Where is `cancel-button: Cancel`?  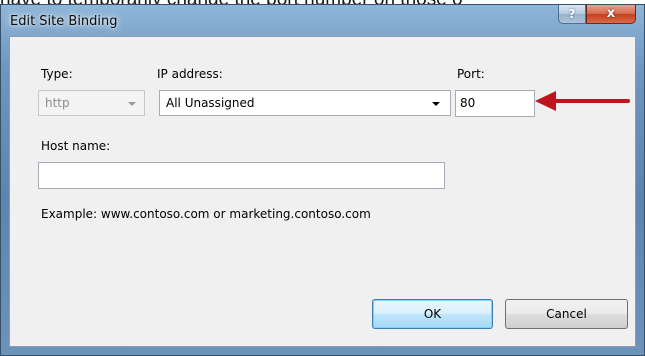
cancel-button: Cancel is located at coordinates (566, 314).